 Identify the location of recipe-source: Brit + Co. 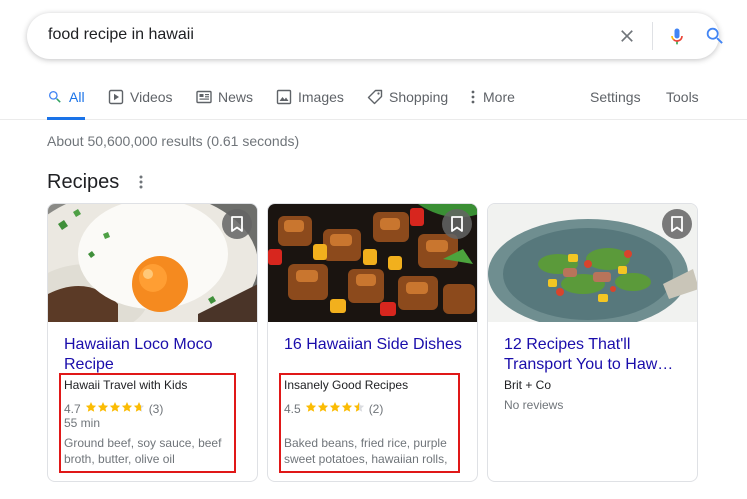
(528, 385).